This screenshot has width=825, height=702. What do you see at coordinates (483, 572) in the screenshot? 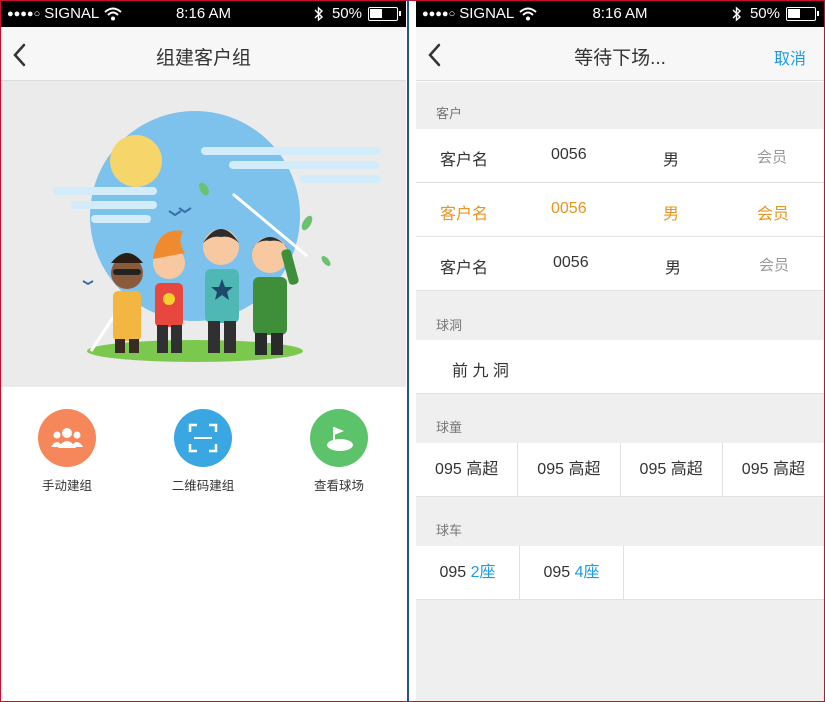
I see `cart-seats: 2座` at bounding box center [483, 572].